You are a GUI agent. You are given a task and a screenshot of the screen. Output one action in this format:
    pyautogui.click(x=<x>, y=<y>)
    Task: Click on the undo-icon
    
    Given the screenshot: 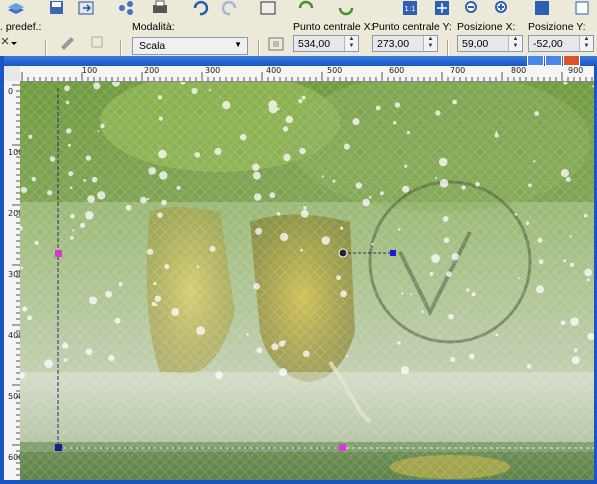 What is the action you would take?
    pyautogui.click(x=200, y=8)
    